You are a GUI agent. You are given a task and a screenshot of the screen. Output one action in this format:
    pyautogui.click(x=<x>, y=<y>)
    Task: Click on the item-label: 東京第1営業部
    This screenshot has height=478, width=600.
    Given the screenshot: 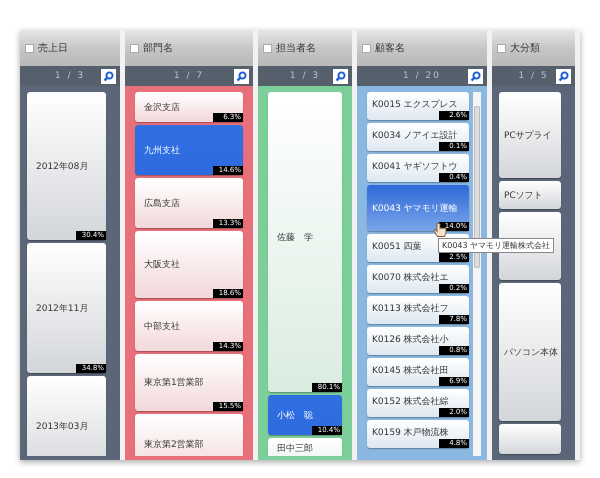 What is the action you would take?
    pyautogui.click(x=174, y=382)
    